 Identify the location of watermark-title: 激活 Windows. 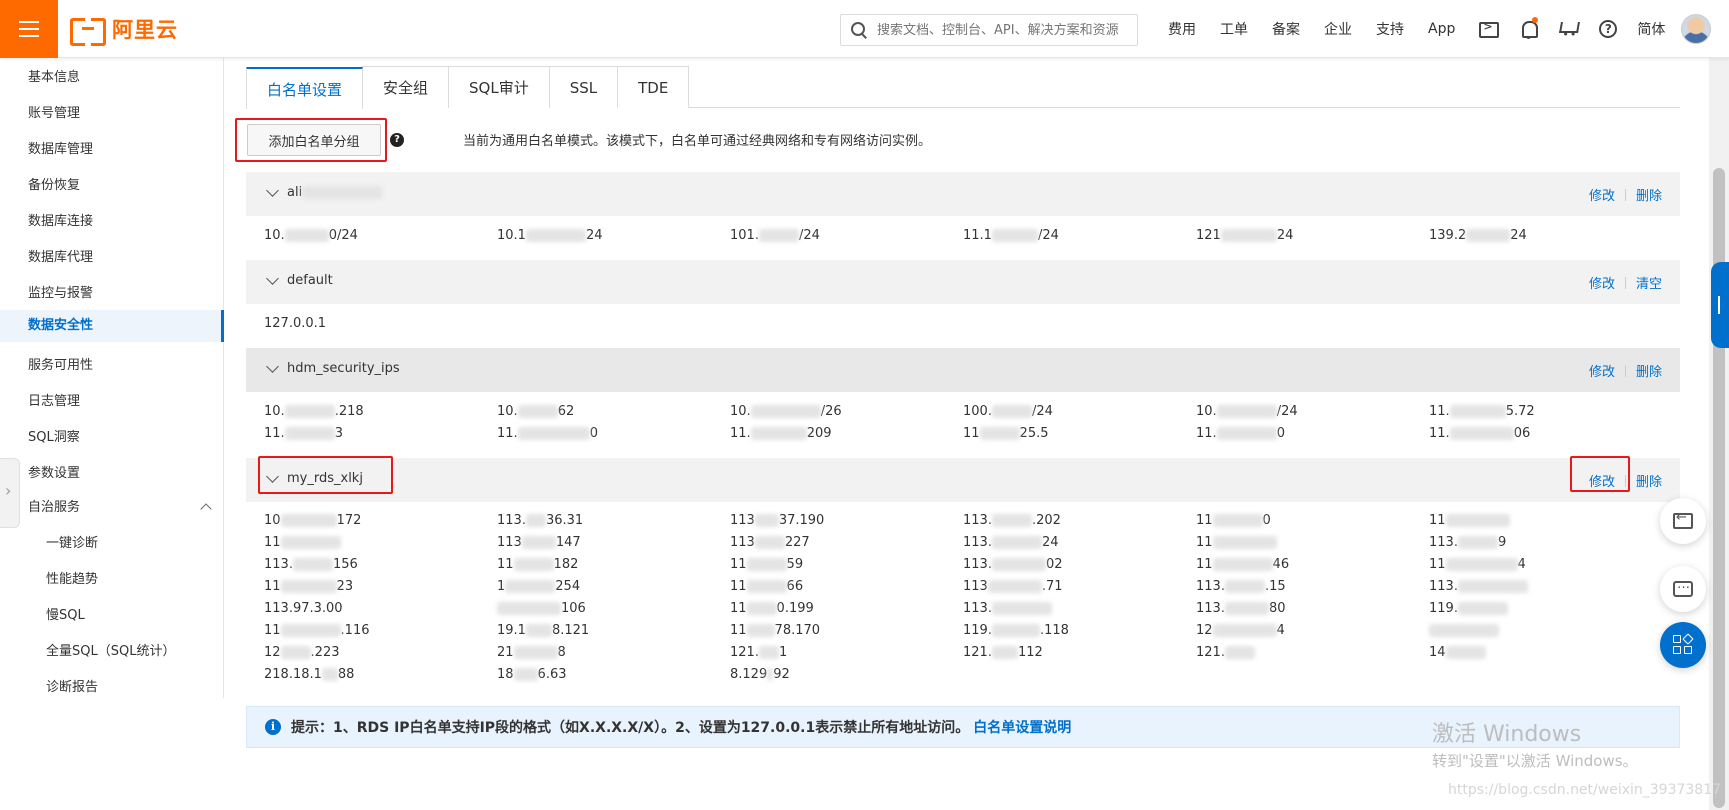
(1507, 734).